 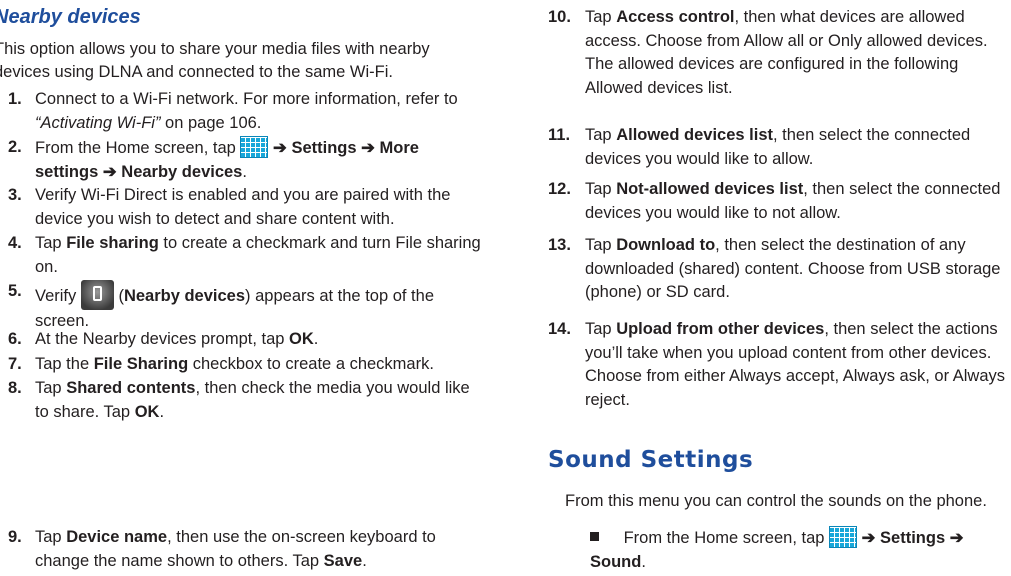 What do you see at coordinates (97, 295) in the screenshot?
I see `nearby-devices-icon` at bounding box center [97, 295].